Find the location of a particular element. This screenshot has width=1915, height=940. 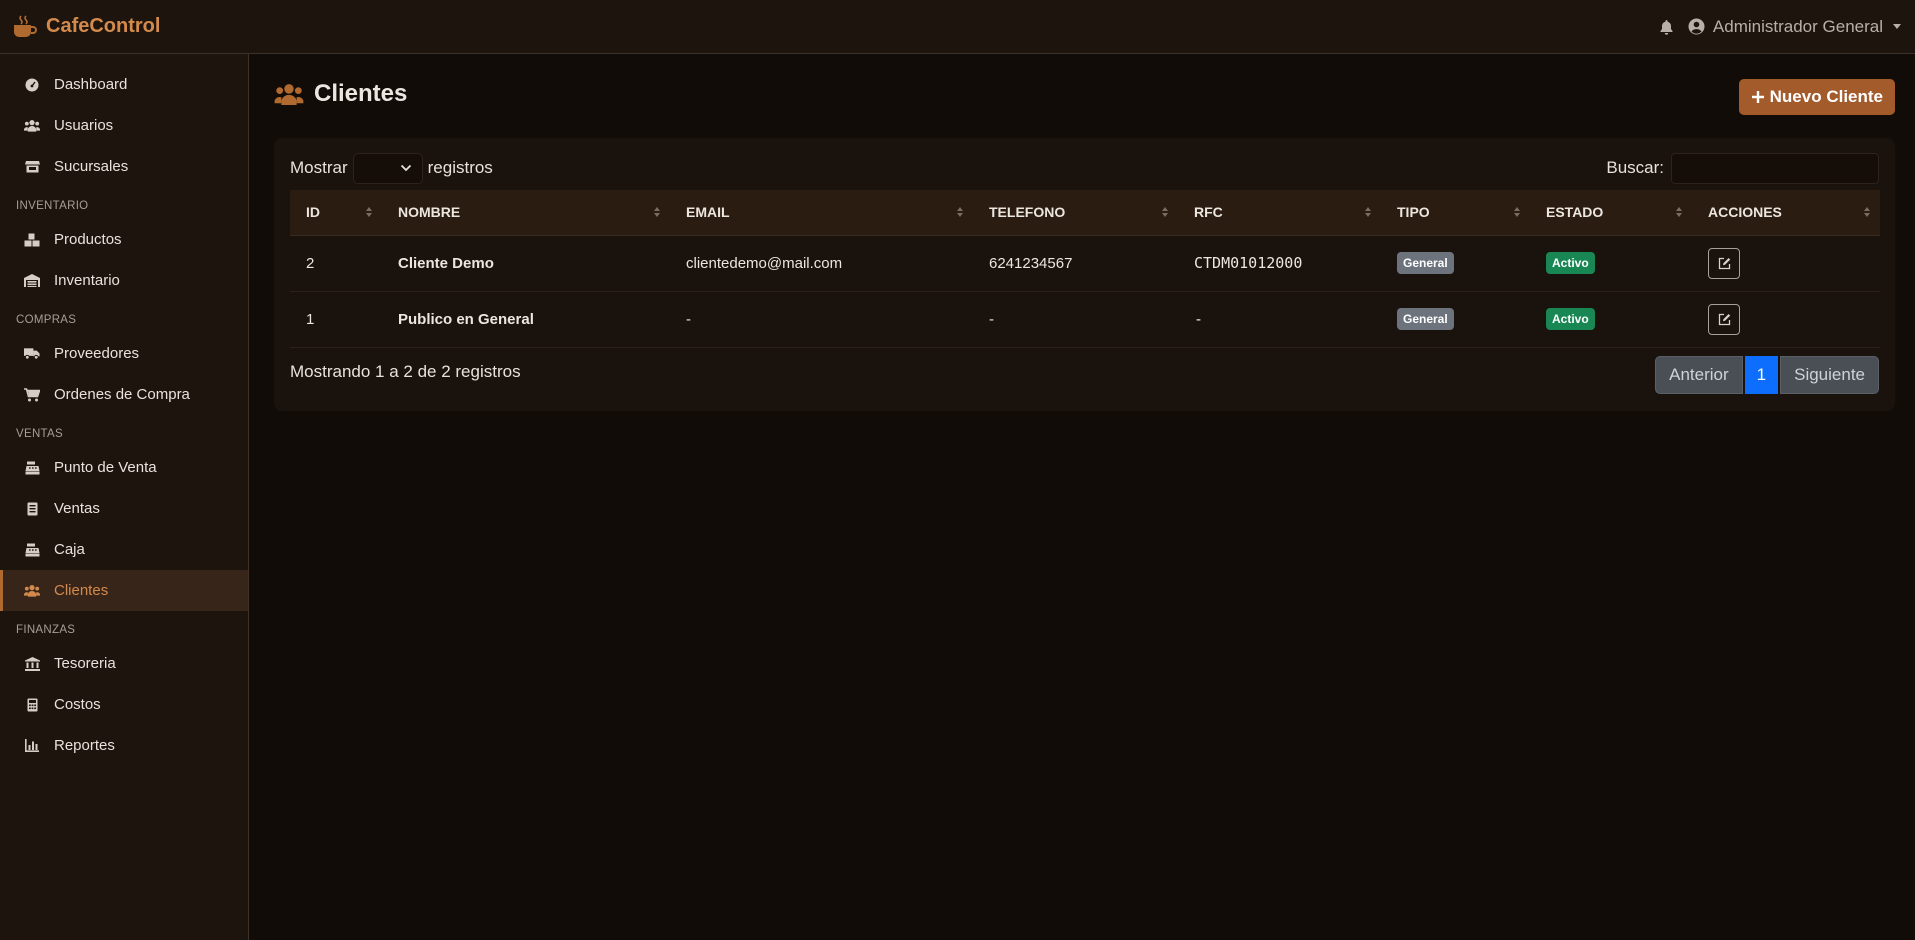

chevron-down-icon is located at coordinates (405, 168).